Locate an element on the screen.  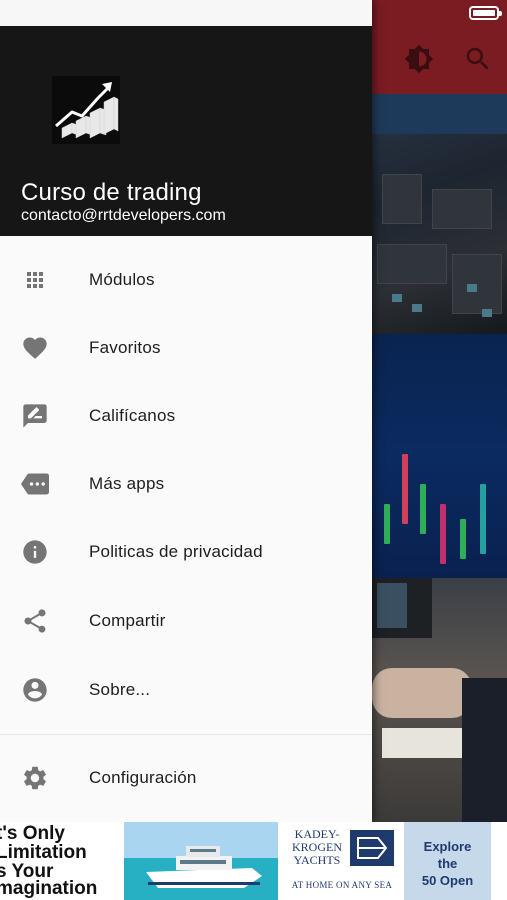
menu-item-favoritos: Favoritos is located at coordinates (186, 348).